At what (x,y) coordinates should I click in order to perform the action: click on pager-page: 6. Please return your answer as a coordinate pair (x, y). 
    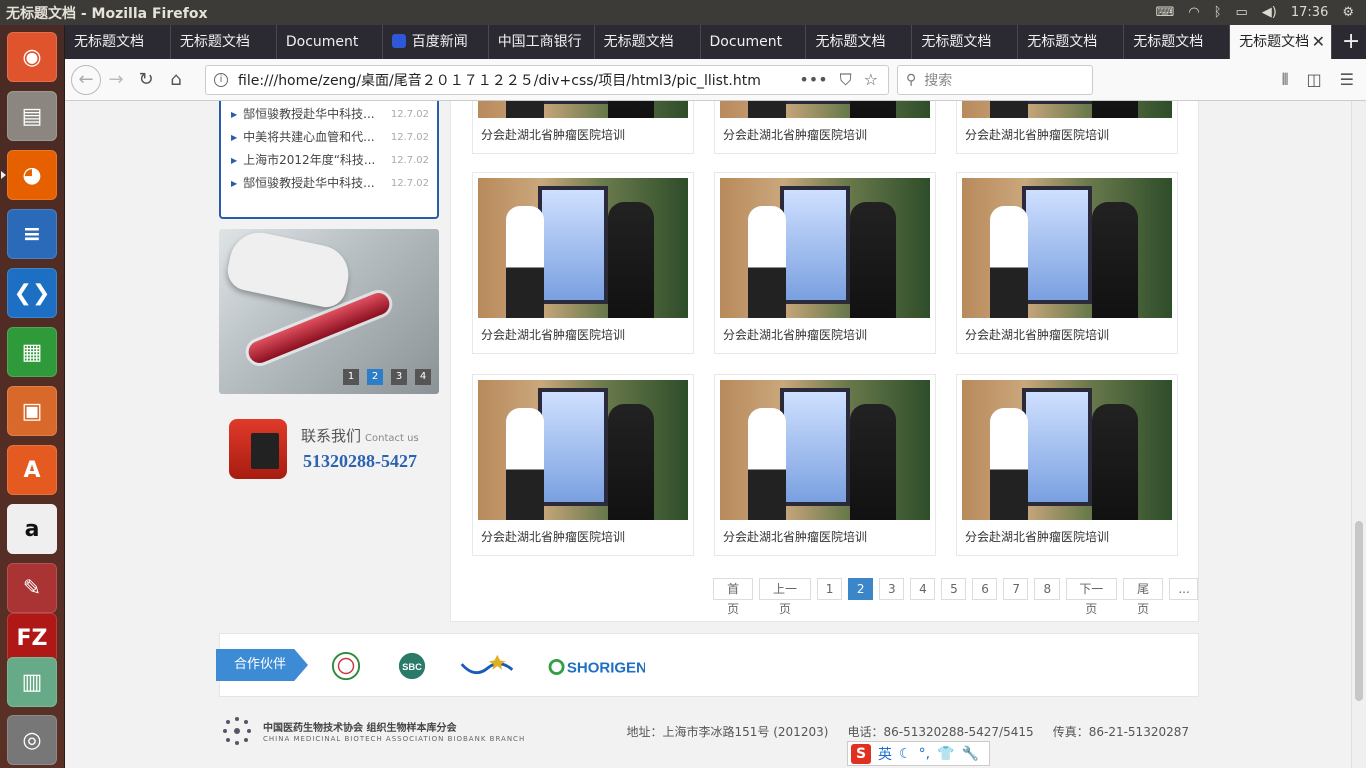
    Looking at the image, I should click on (985, 589).